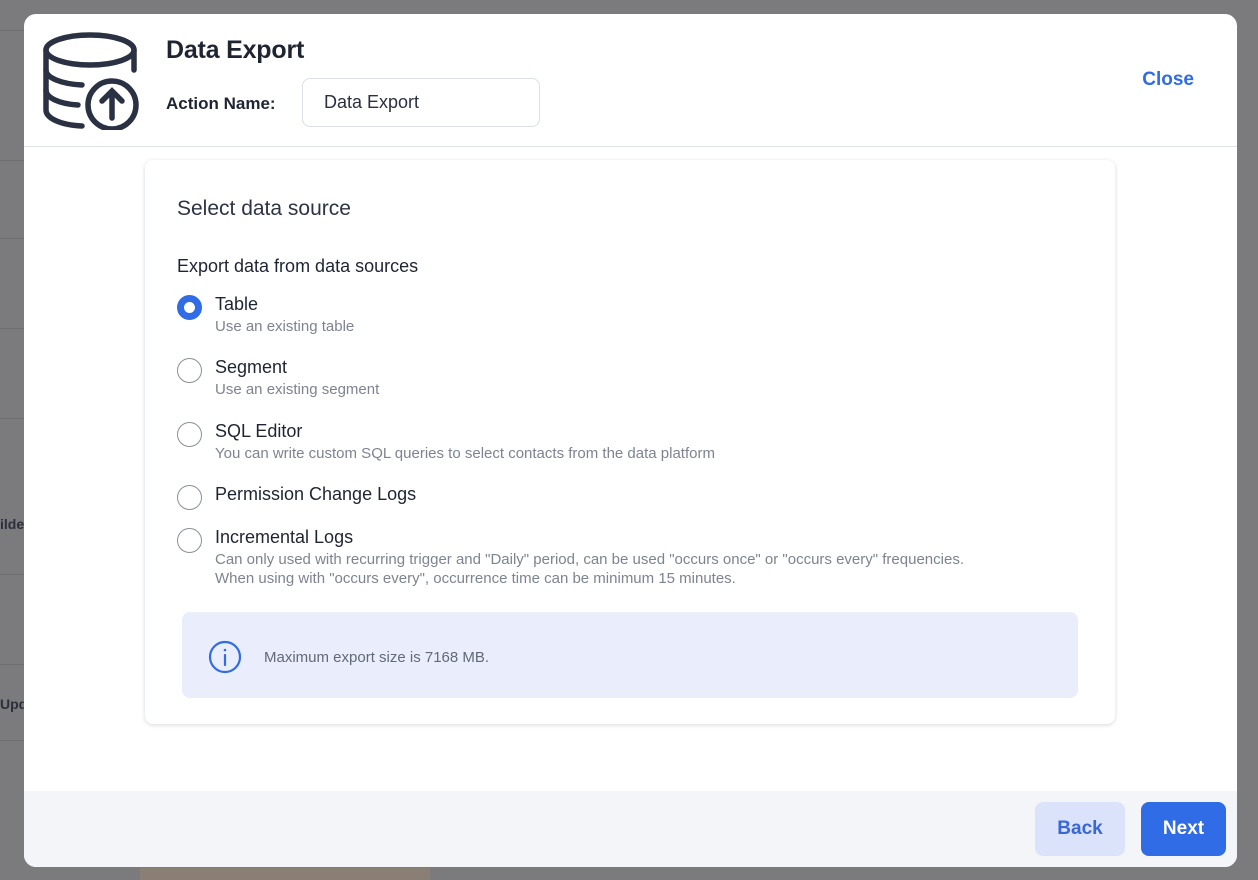 The height and width of the screenshot is (880, 1258). I want to click on option-label: Segment, so click(251, 367).